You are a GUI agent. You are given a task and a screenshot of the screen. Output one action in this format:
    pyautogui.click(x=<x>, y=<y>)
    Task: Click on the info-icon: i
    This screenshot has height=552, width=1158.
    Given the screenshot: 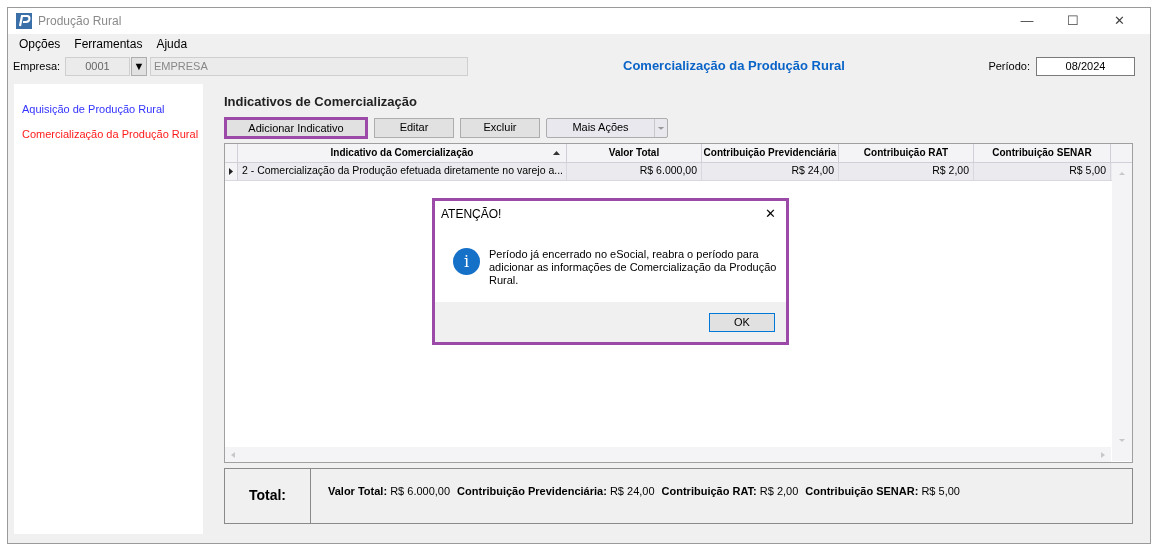 What is the action you would take?
    pyautogui.click(x=466, y=261)
    